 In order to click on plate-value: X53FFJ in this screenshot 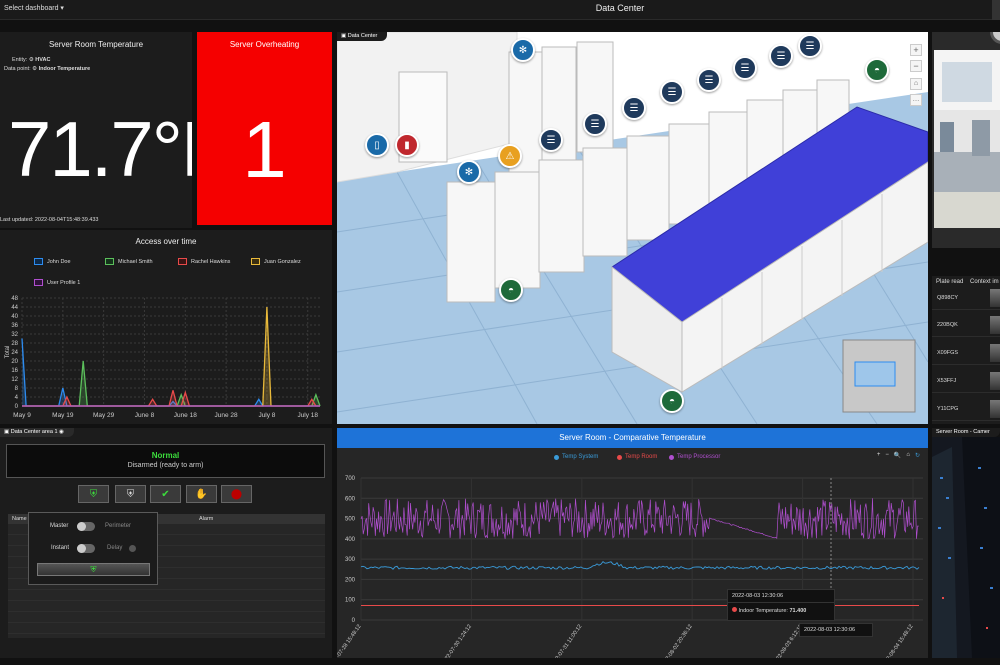, I will do `click(947, 381)`.